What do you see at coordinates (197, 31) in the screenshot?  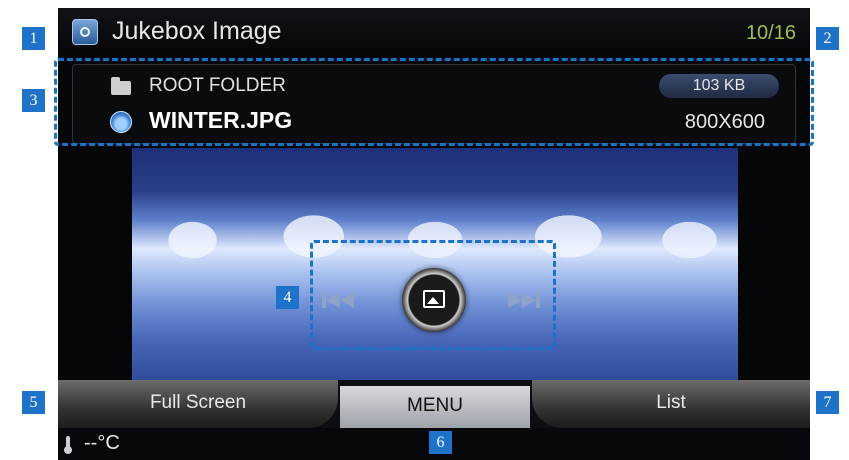 I see `app-title: Jukebox Image` at bounding box center [197, 31].